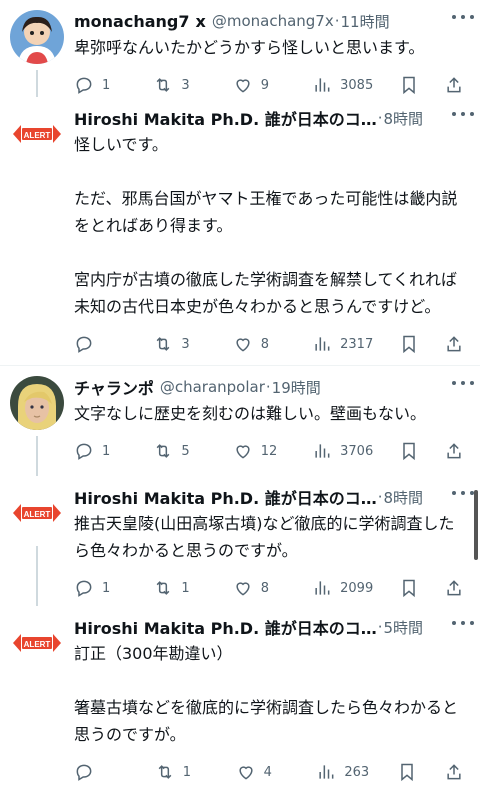 Image resolution: width=480 pixels, height=792 pixels. What do you see at coordinates (265, 588) in the screenshot?
I see `like-count: 8` at bounding box center [265, 588].